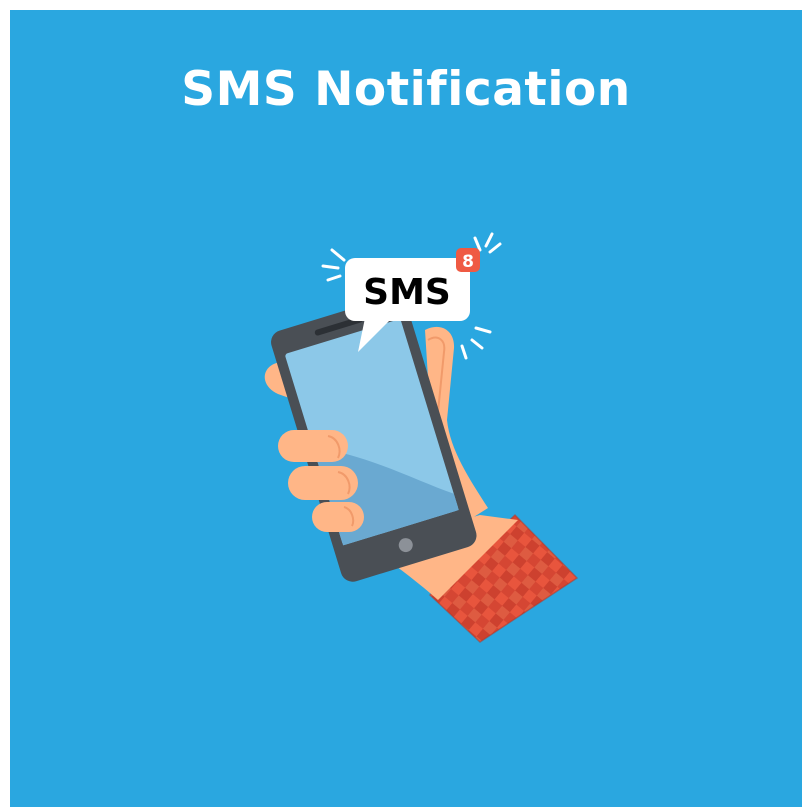 The width and height of the screenshot is (802, 807). I want to click on badge-count: 8, so click(468, 262).